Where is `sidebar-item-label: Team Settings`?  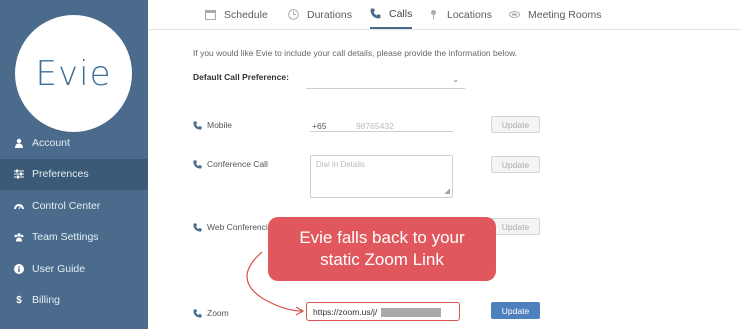
sidebar-item-label: Team Settings is located at coordinates (65, 237).